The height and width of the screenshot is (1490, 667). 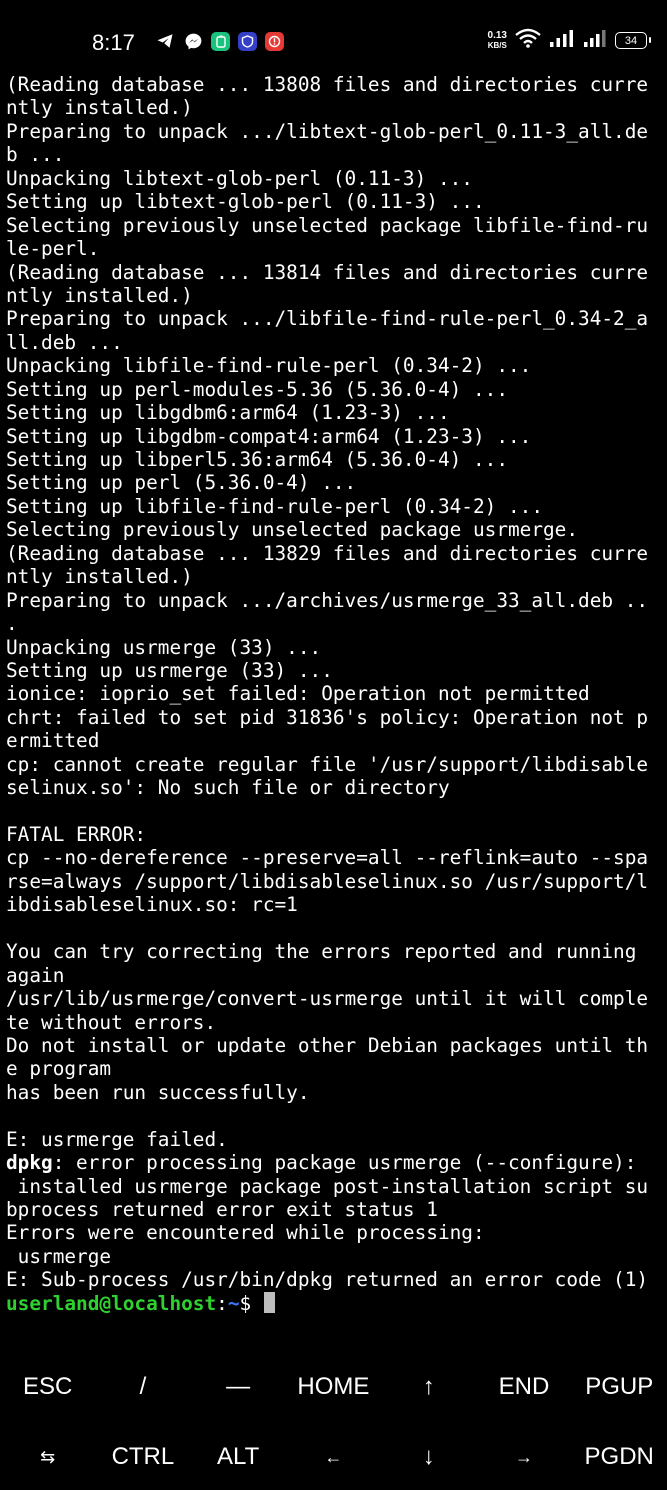 What do you see at coordinates (274, 41) in the screenshot?
I see `alert-app-icon` at bounding box center [274, 41].